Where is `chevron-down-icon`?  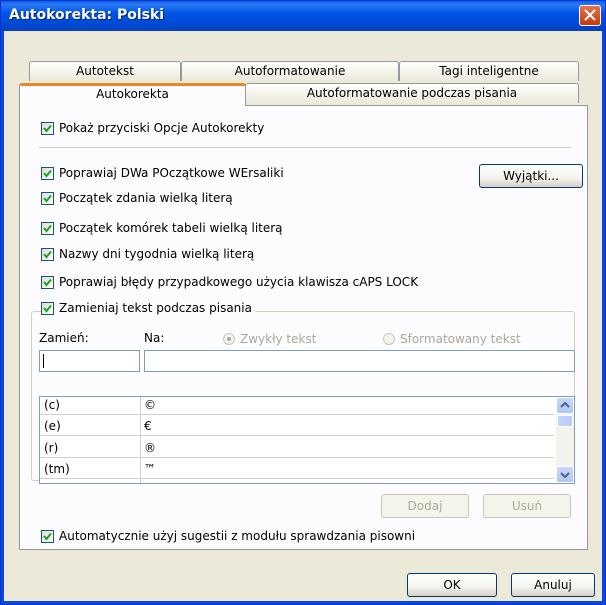
chevron-down-icon is located at coordinates (565, 475).